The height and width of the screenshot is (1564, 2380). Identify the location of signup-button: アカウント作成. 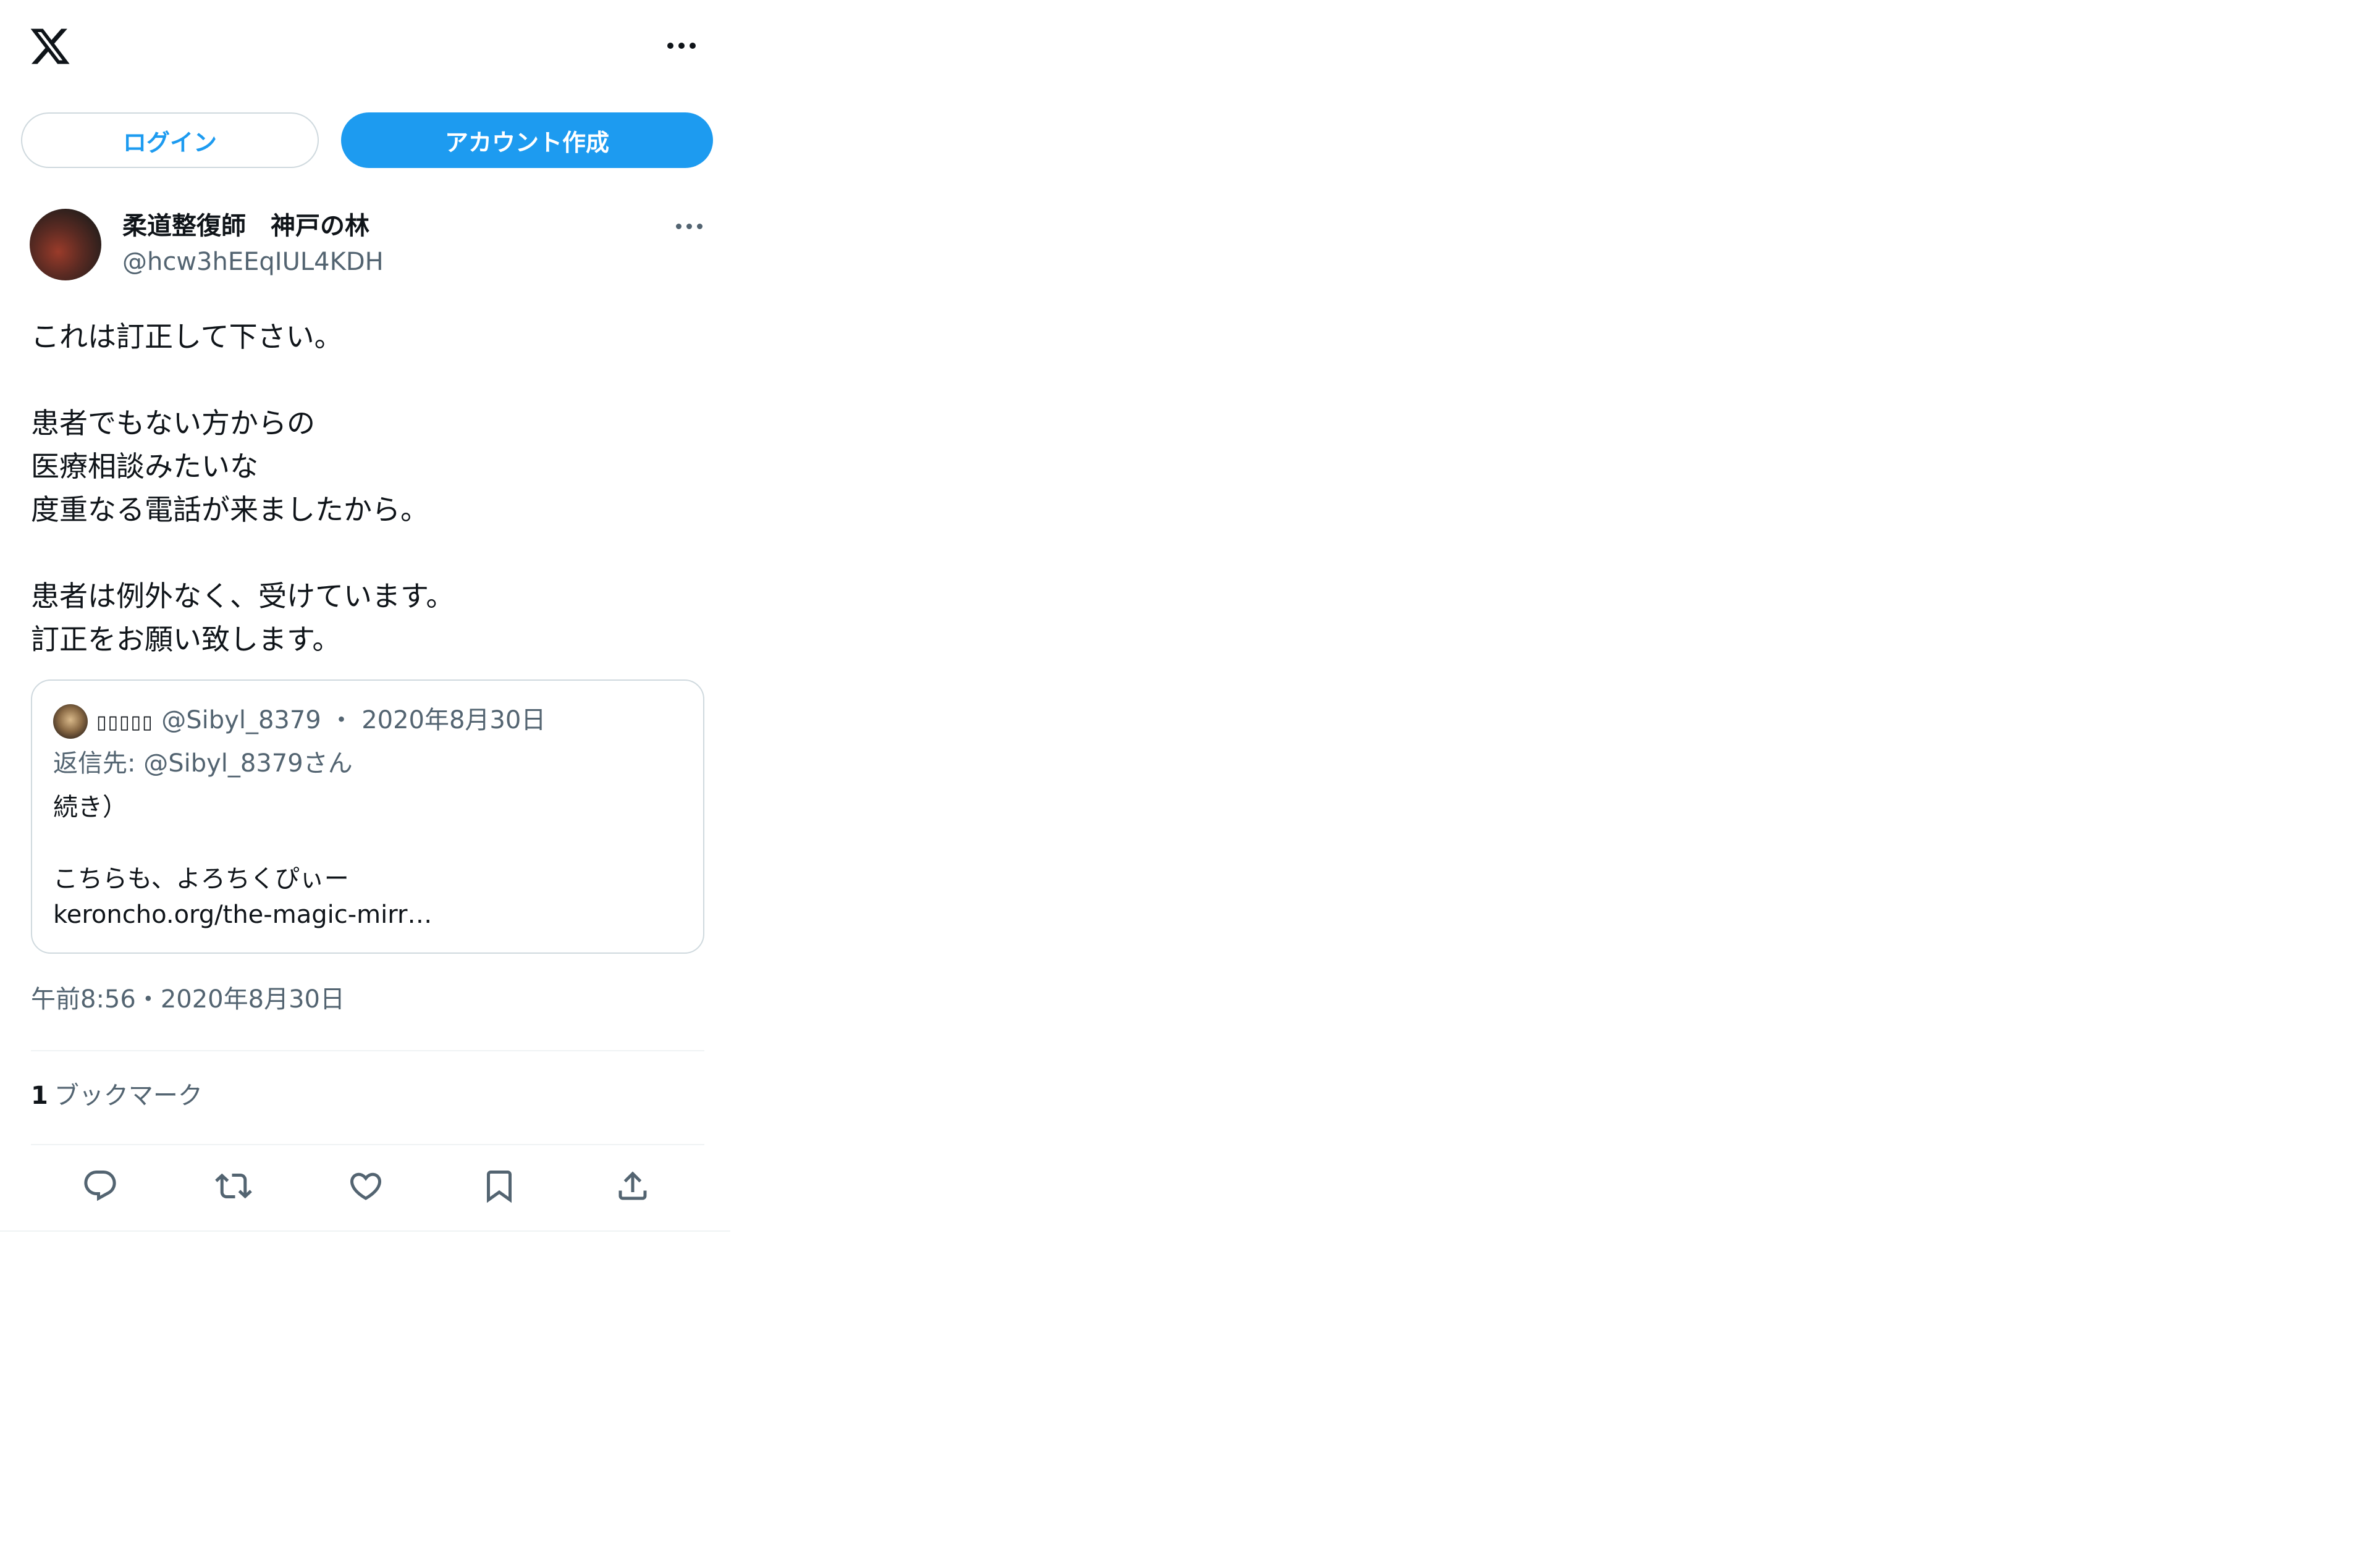
(527, 140).